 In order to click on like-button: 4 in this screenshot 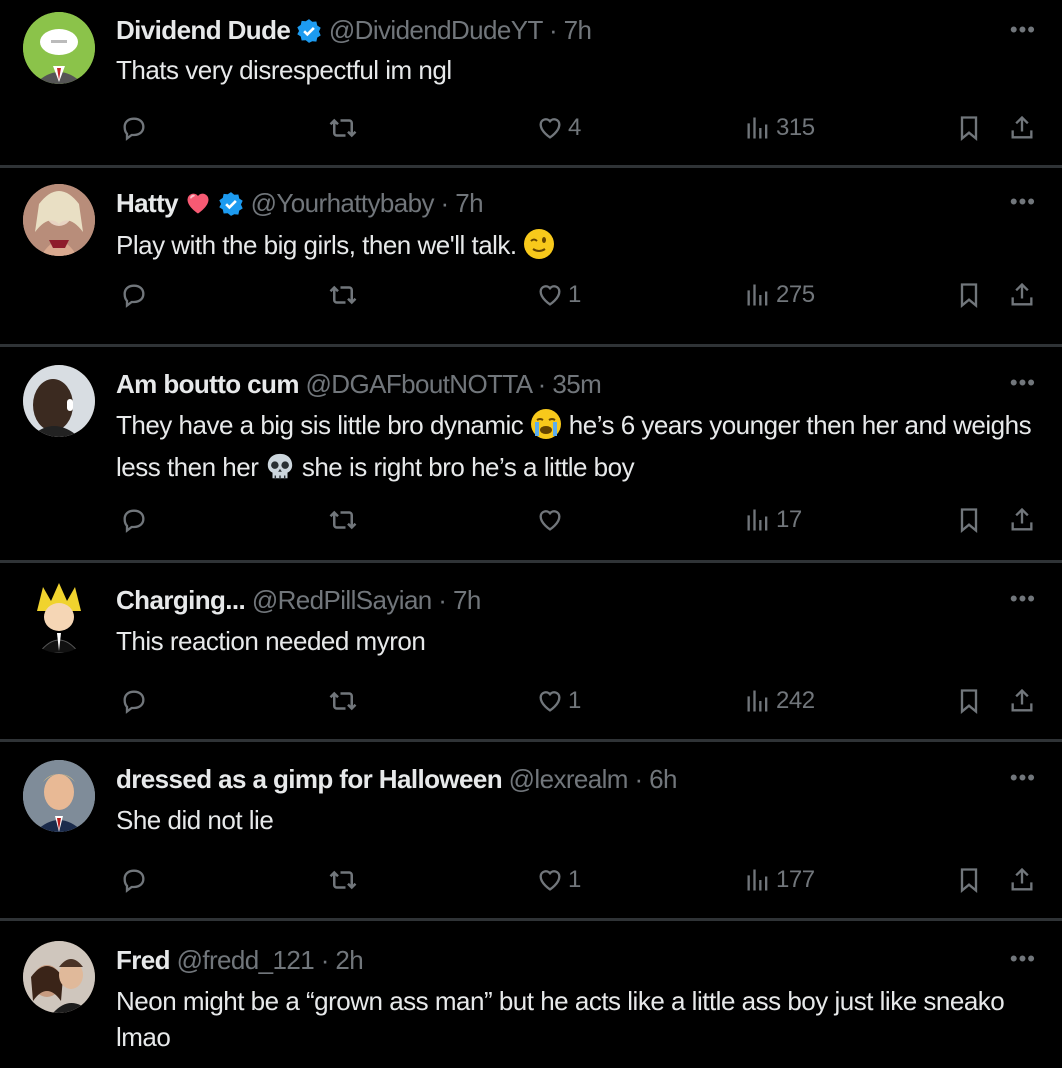, I will do `click(558, 128)`.